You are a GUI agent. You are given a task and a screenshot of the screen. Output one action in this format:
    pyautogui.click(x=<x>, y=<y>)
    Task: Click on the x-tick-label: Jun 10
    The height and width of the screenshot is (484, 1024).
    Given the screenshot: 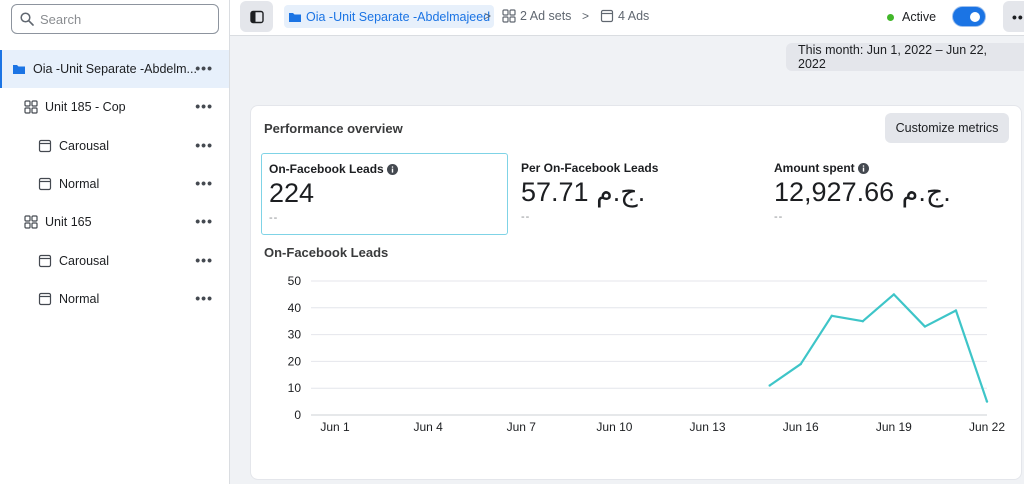 What is the action you would take?
    pyautogui.click(x=614, y=427)
    